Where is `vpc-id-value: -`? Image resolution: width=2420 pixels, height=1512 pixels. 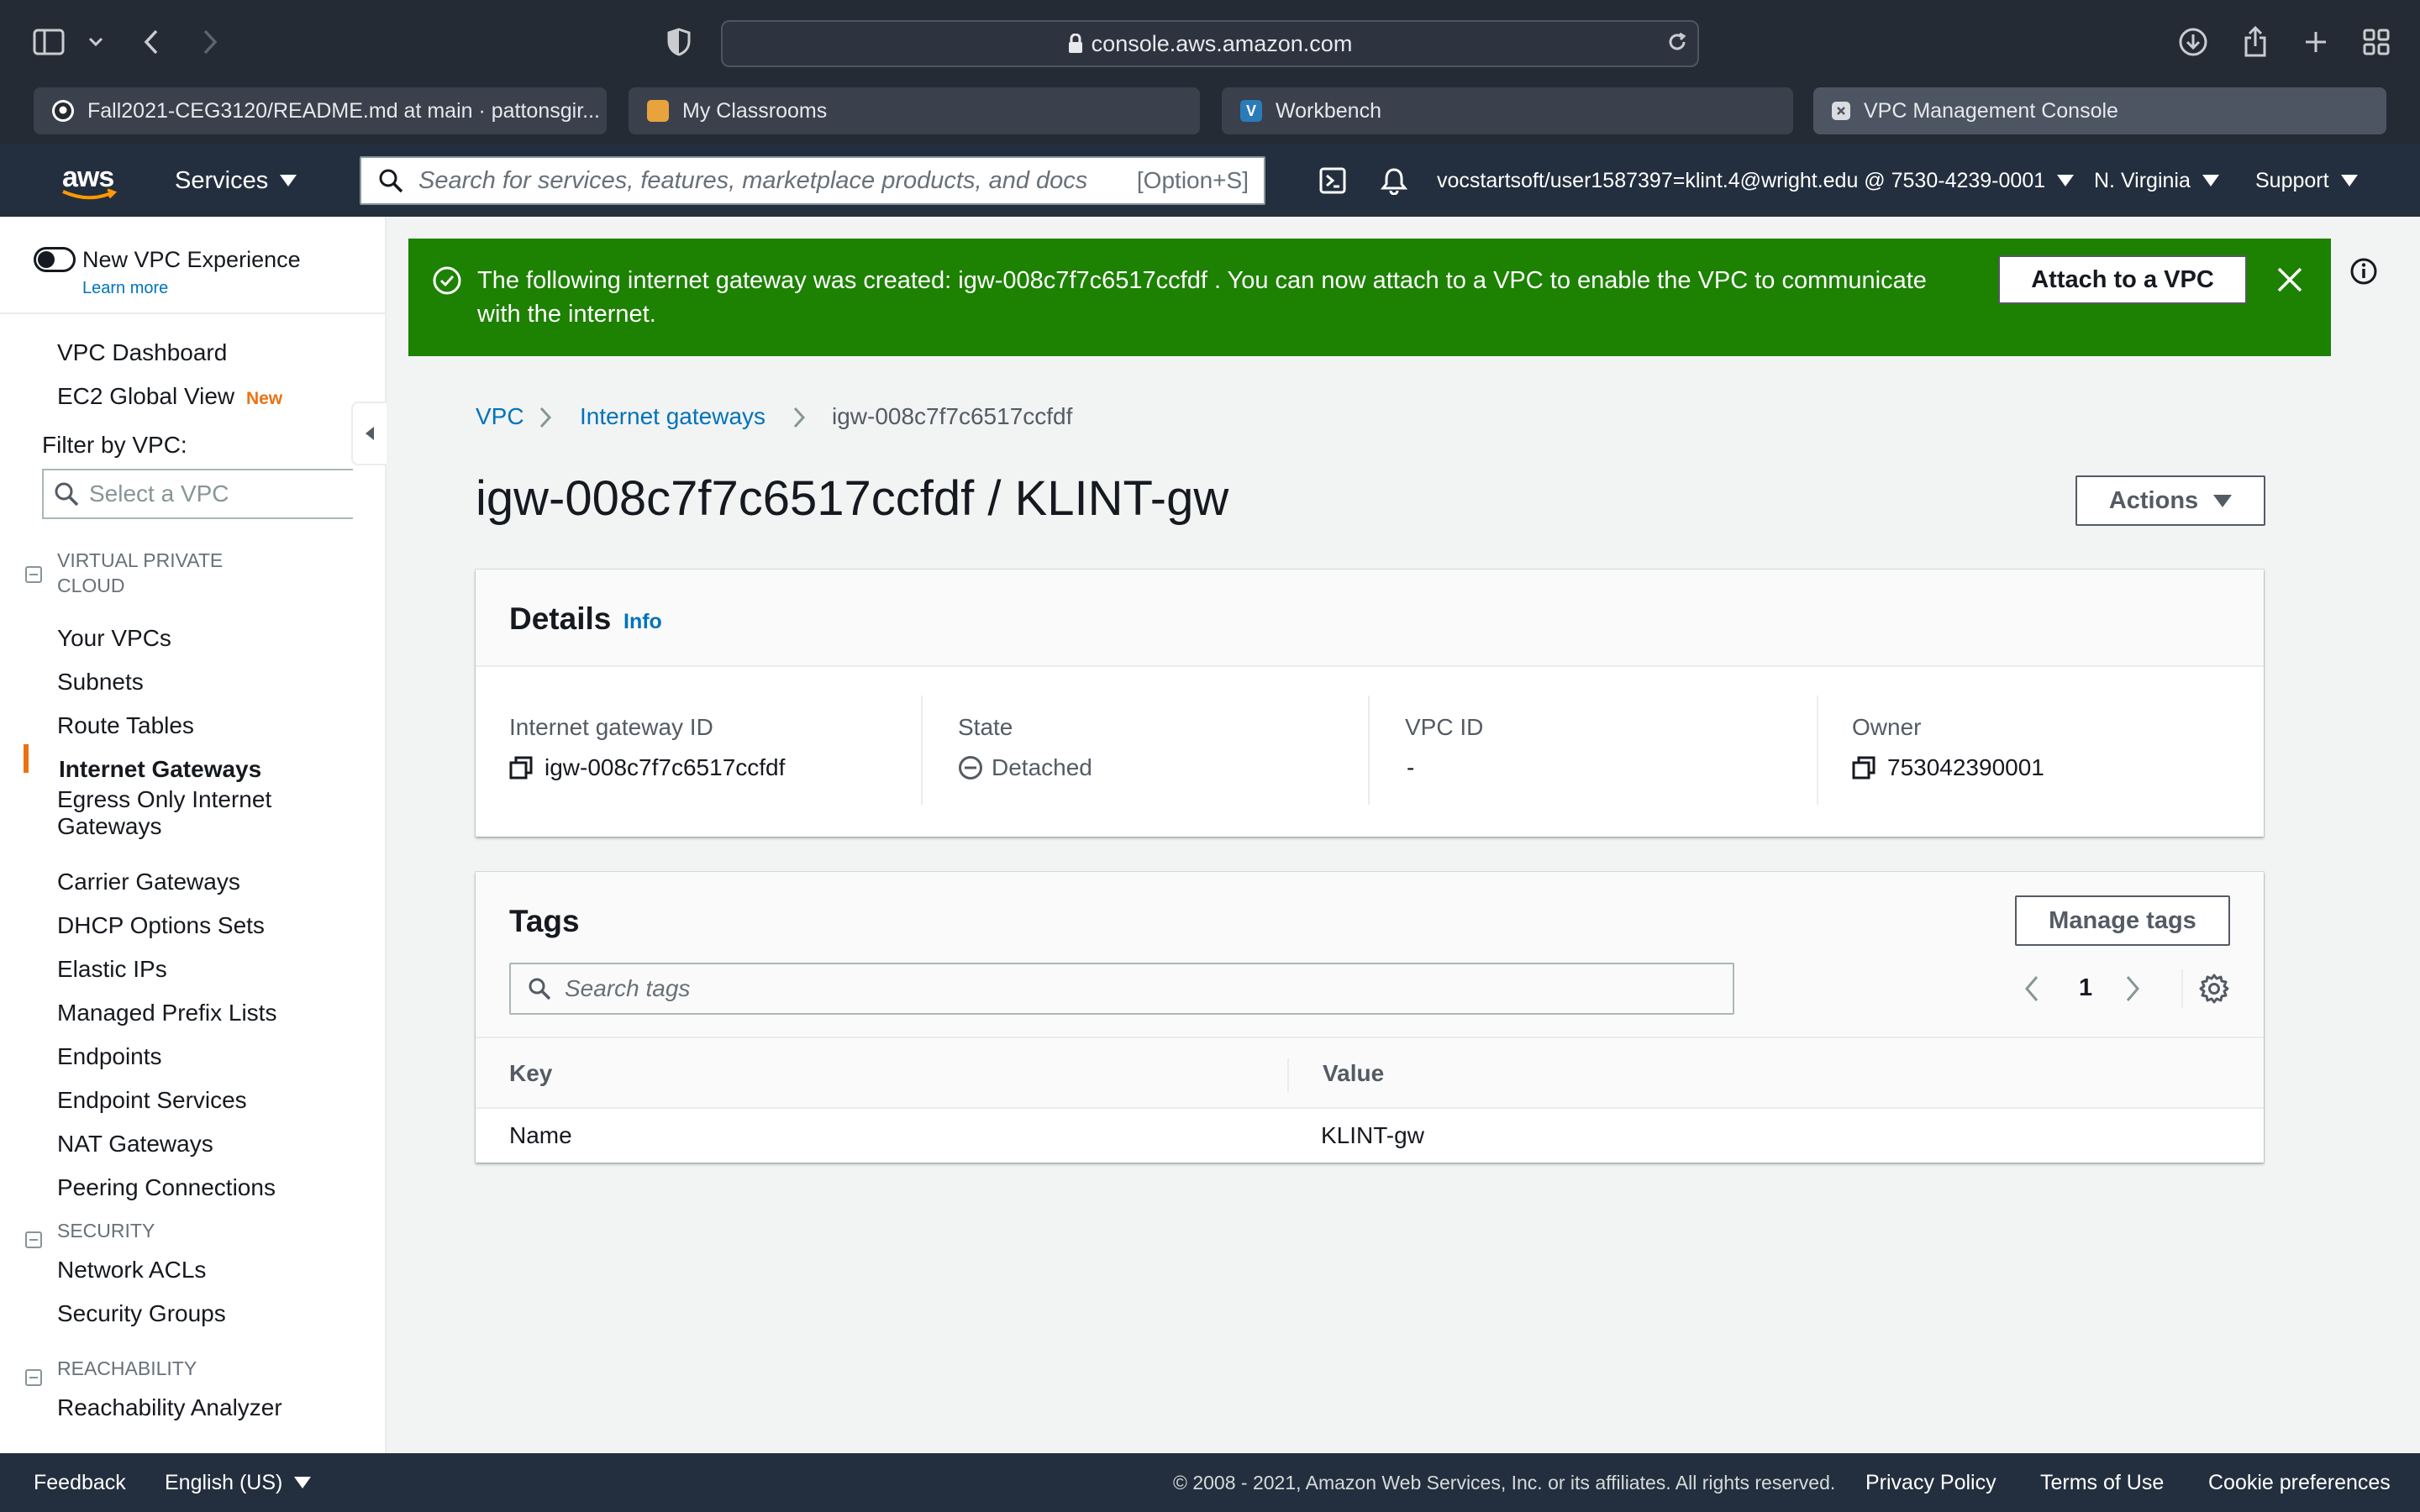
vpc-id-value: - is located at coordinates (1411, 767).